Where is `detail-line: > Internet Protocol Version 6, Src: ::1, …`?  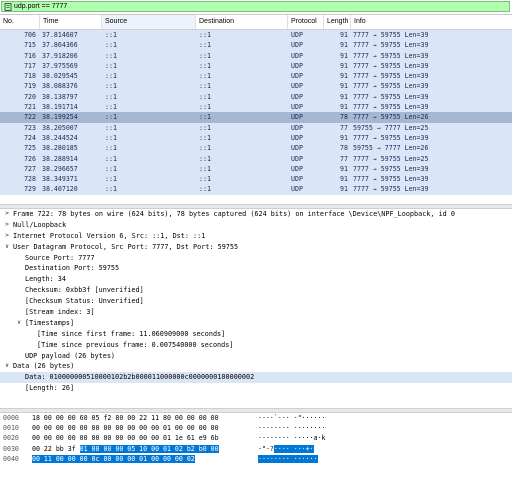
detail-line: > Internet Protocol Version 6, Src: ::1, … is located at coordinates (256, 236).